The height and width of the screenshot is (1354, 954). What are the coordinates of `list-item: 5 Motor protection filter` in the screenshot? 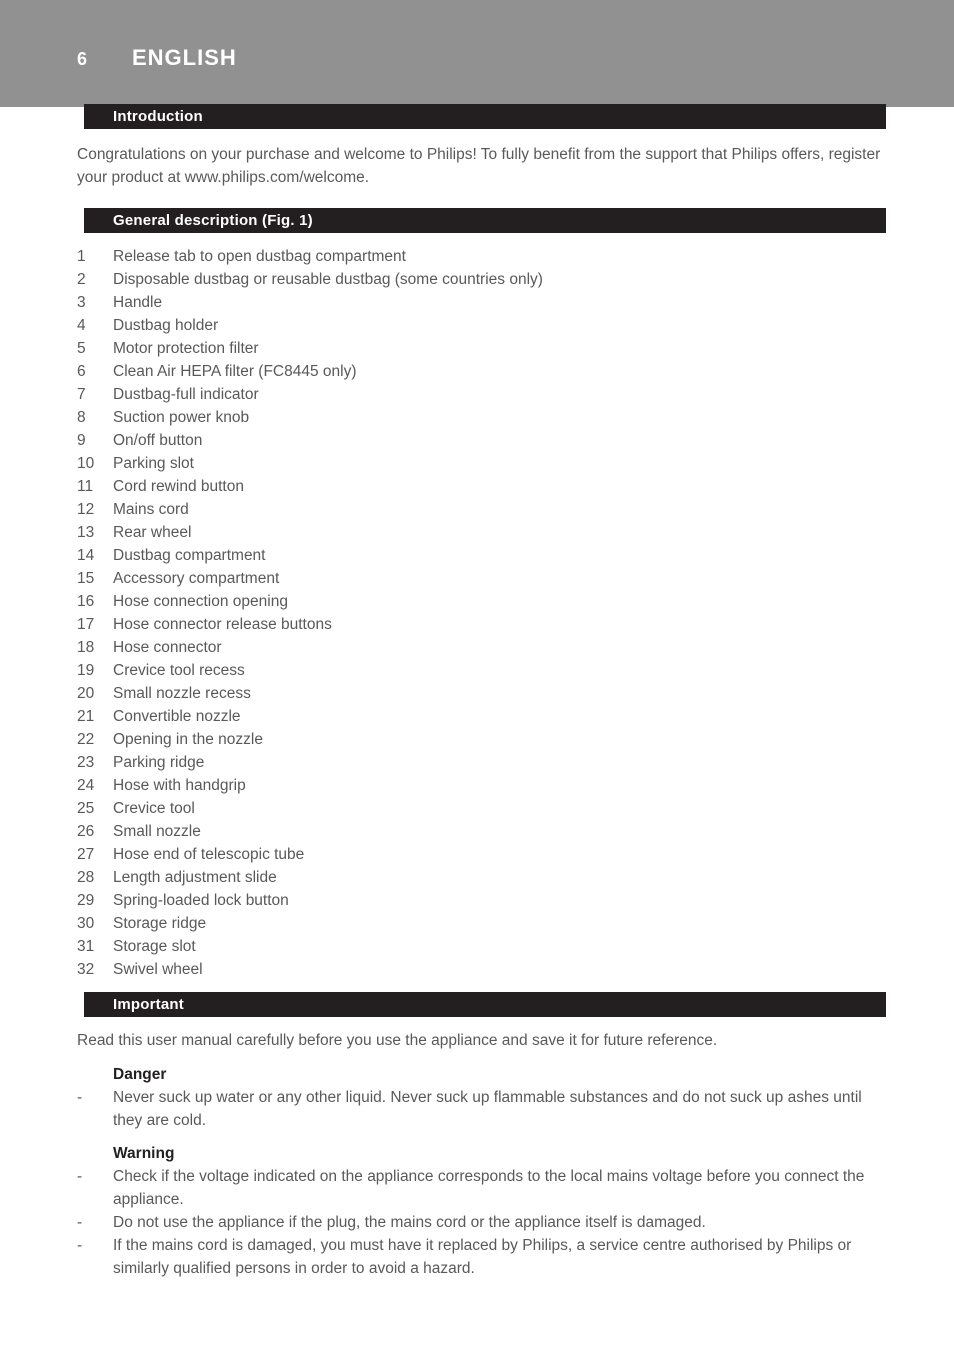 It's located at (482, 348).